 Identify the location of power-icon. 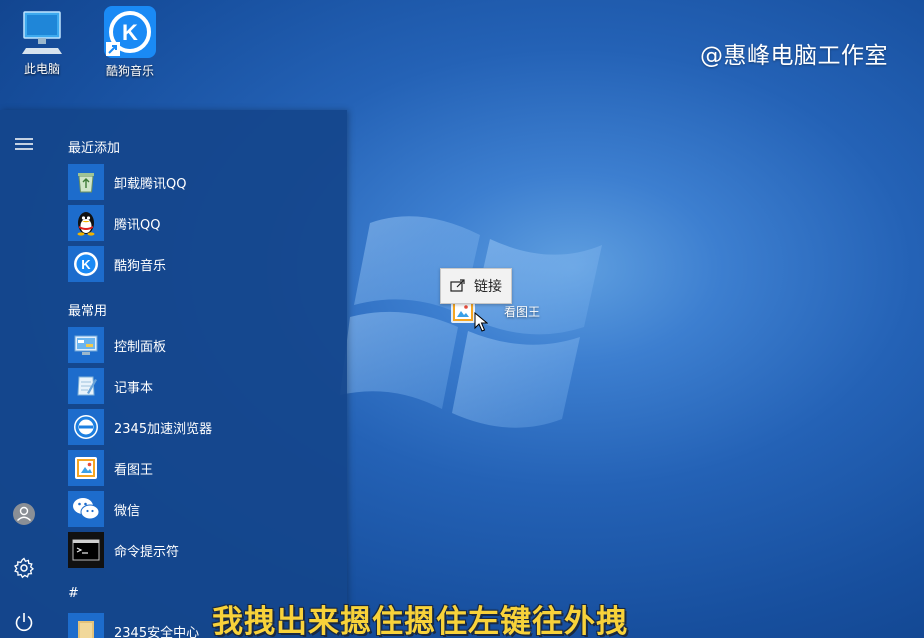
(24, 622).